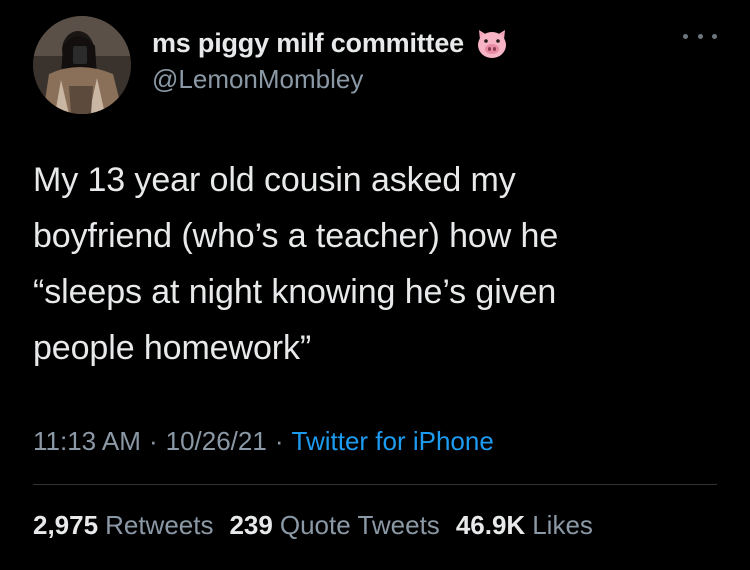 The height and width of the screenshot is (570, 750). What do you see at coordinates (359, 524) in the screenshot?
I see `quote-tweets-label: Quote Tweets` at bounding box center [359, 524].